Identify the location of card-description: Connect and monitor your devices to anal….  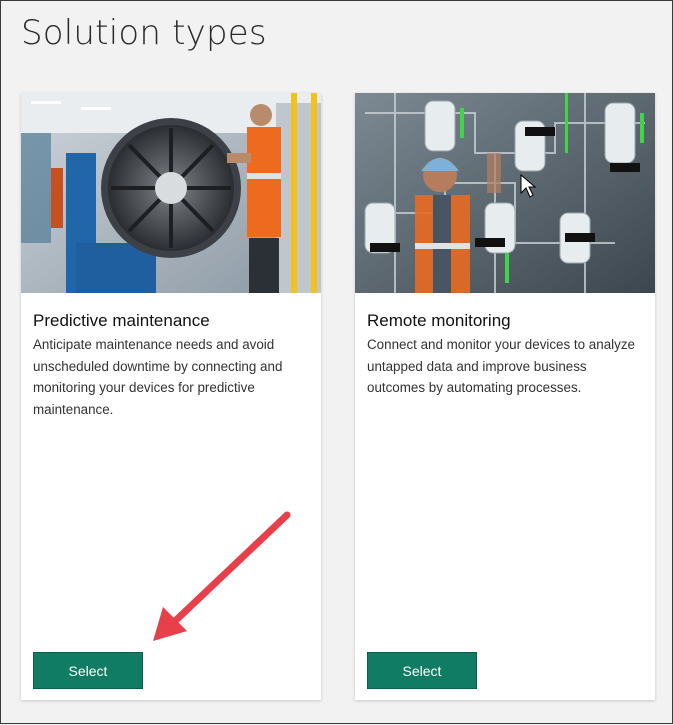
(501, 366).